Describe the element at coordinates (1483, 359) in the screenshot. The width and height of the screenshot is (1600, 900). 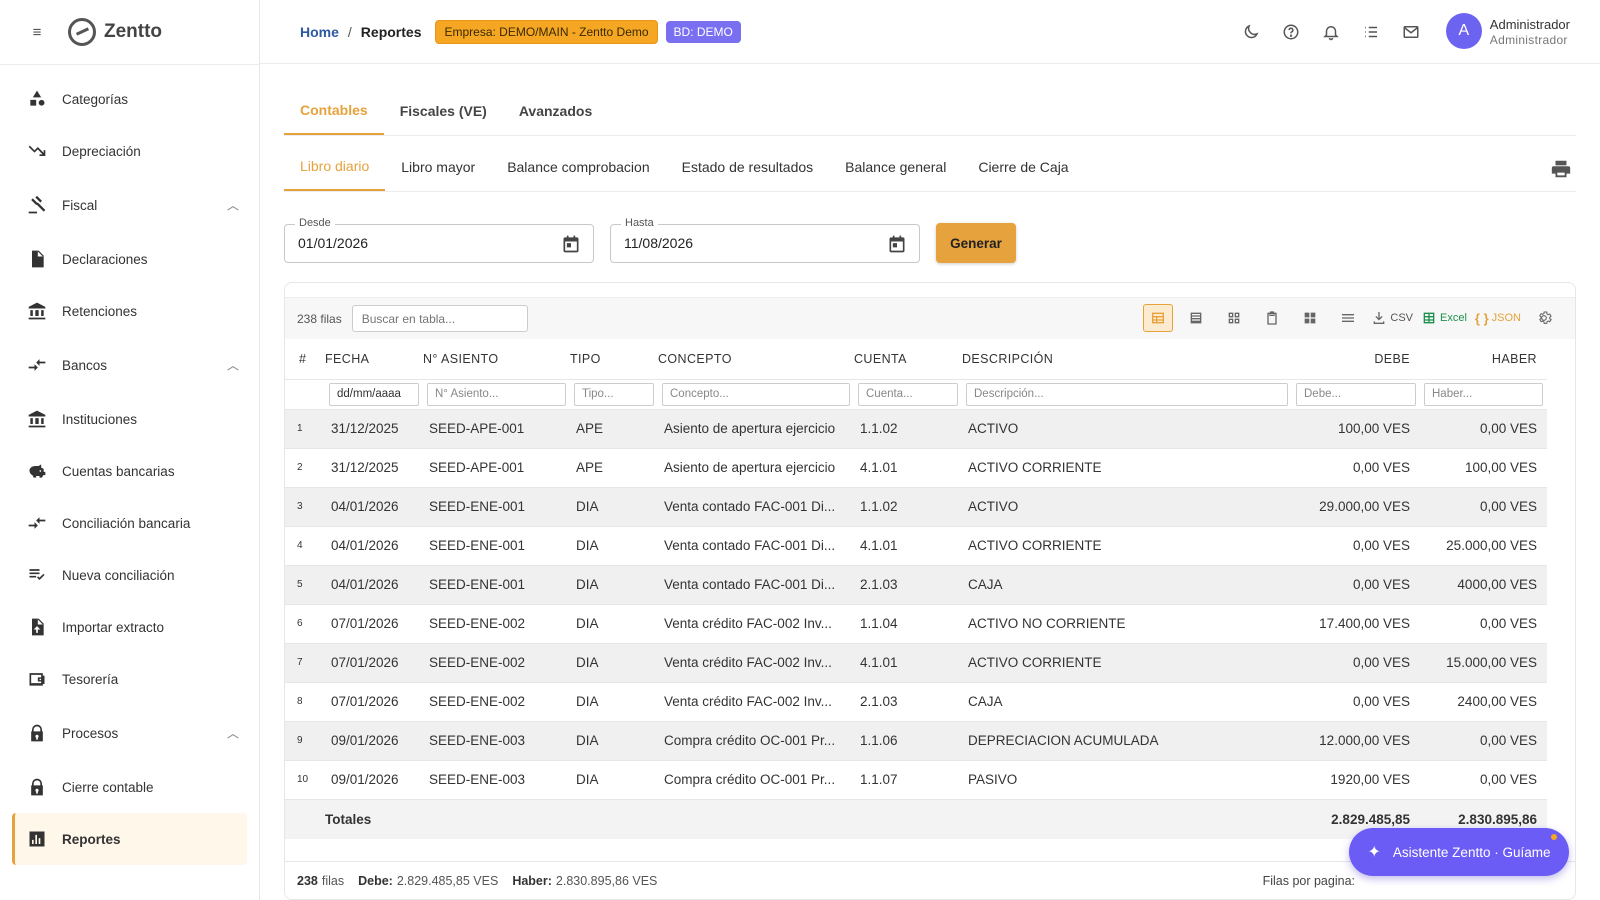
I see `column-header: HABER` at that location.